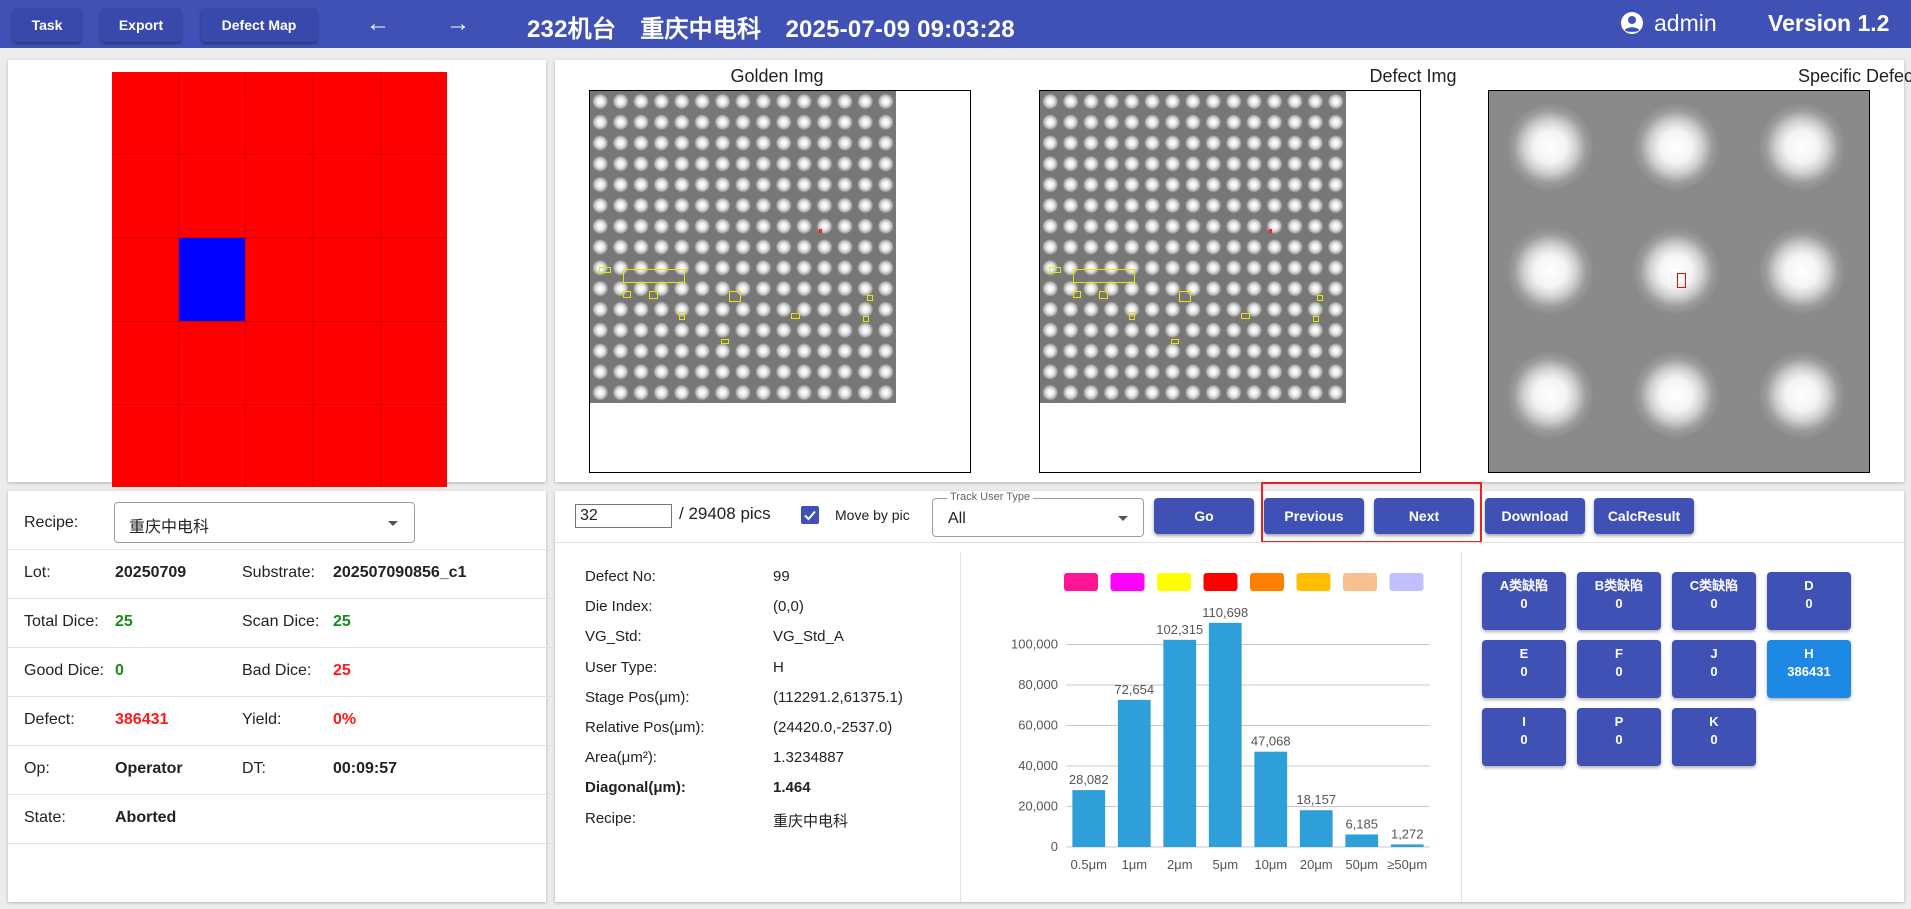 The height and width of the screenshot is (909, 1911). Describe the element at coordinates (1230, 281) in the screenshot. I see `defect-image` at that location.